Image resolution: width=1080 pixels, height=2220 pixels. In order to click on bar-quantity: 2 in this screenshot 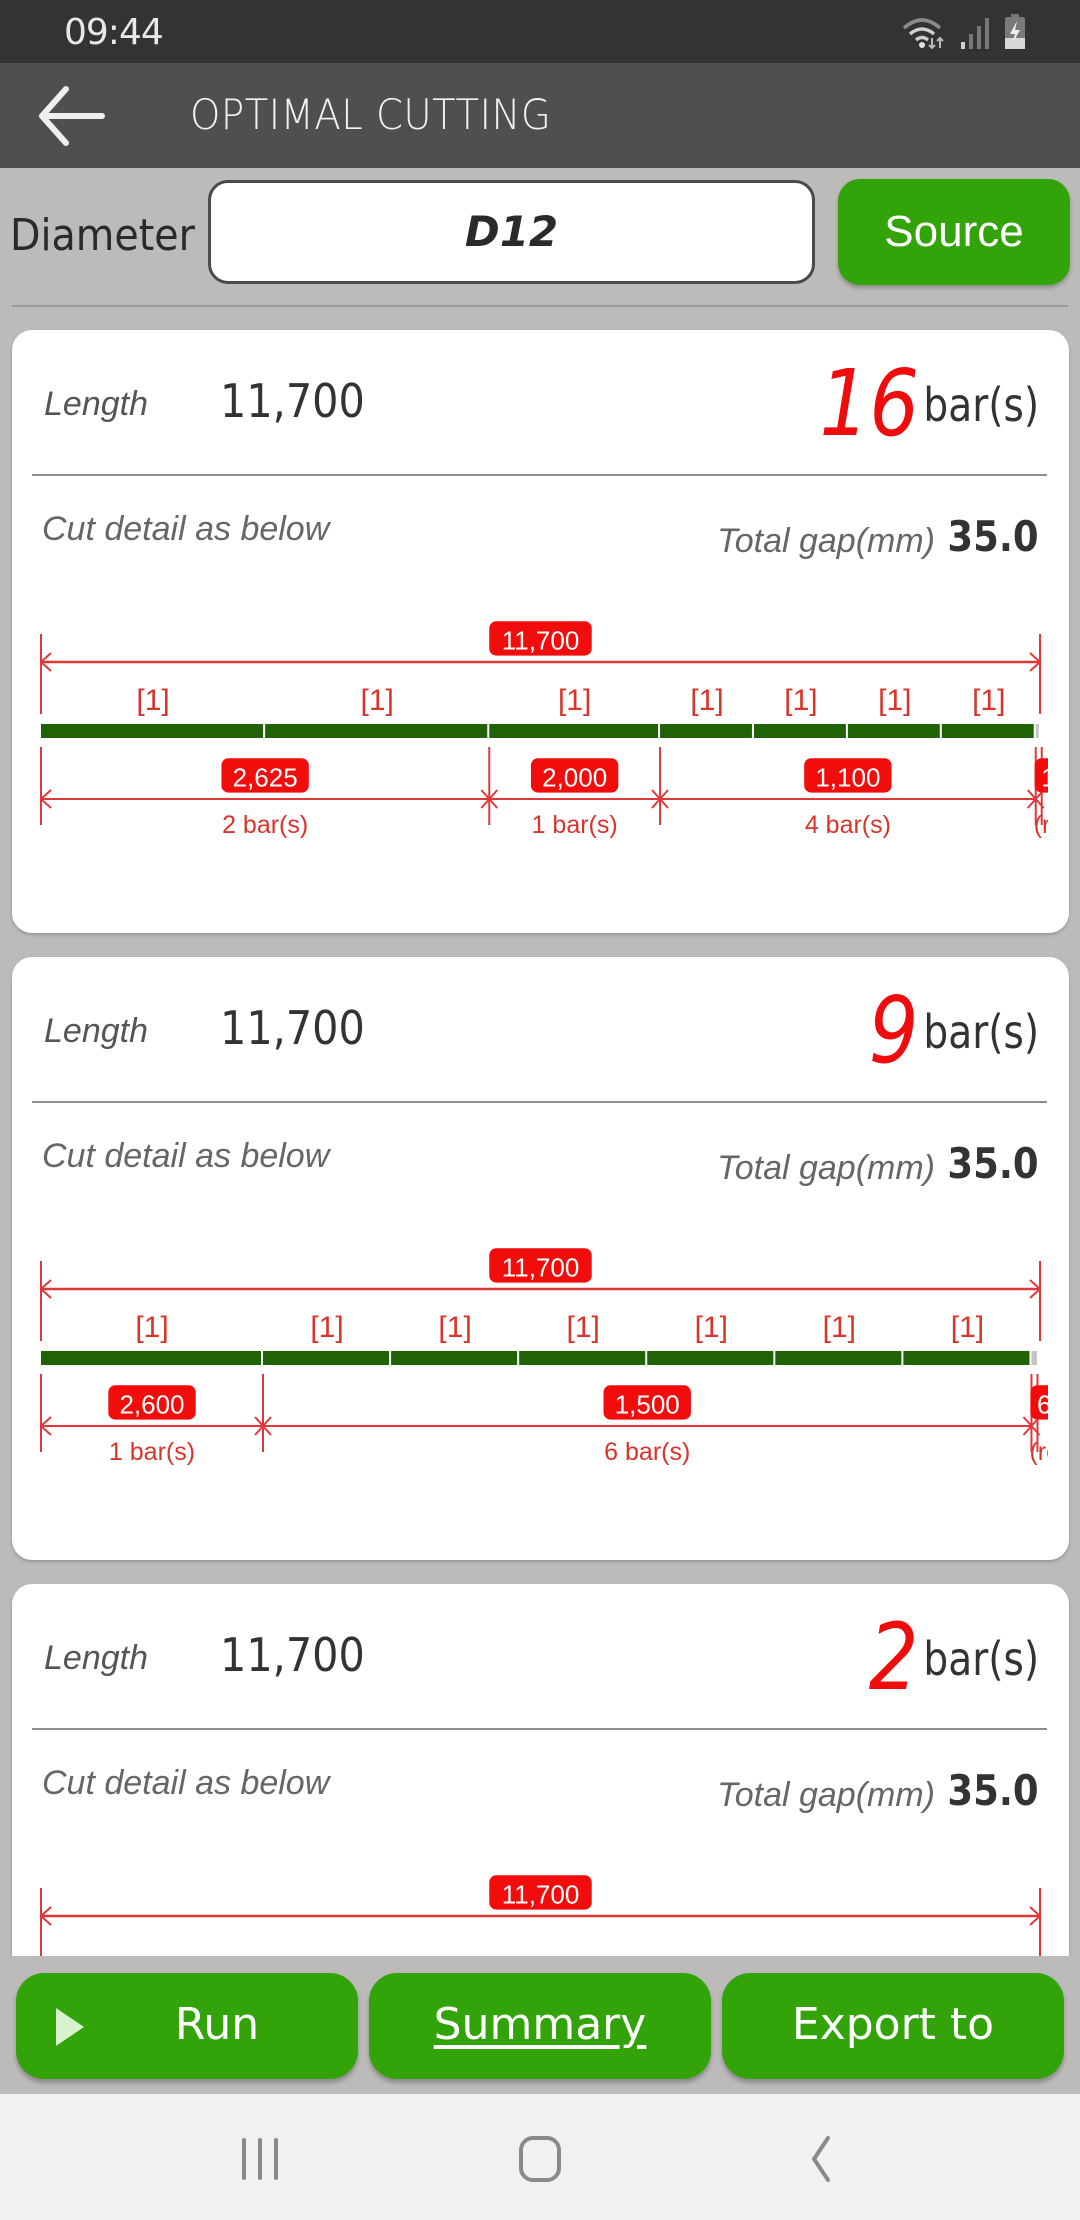, I will do `click(894, 1657)`.